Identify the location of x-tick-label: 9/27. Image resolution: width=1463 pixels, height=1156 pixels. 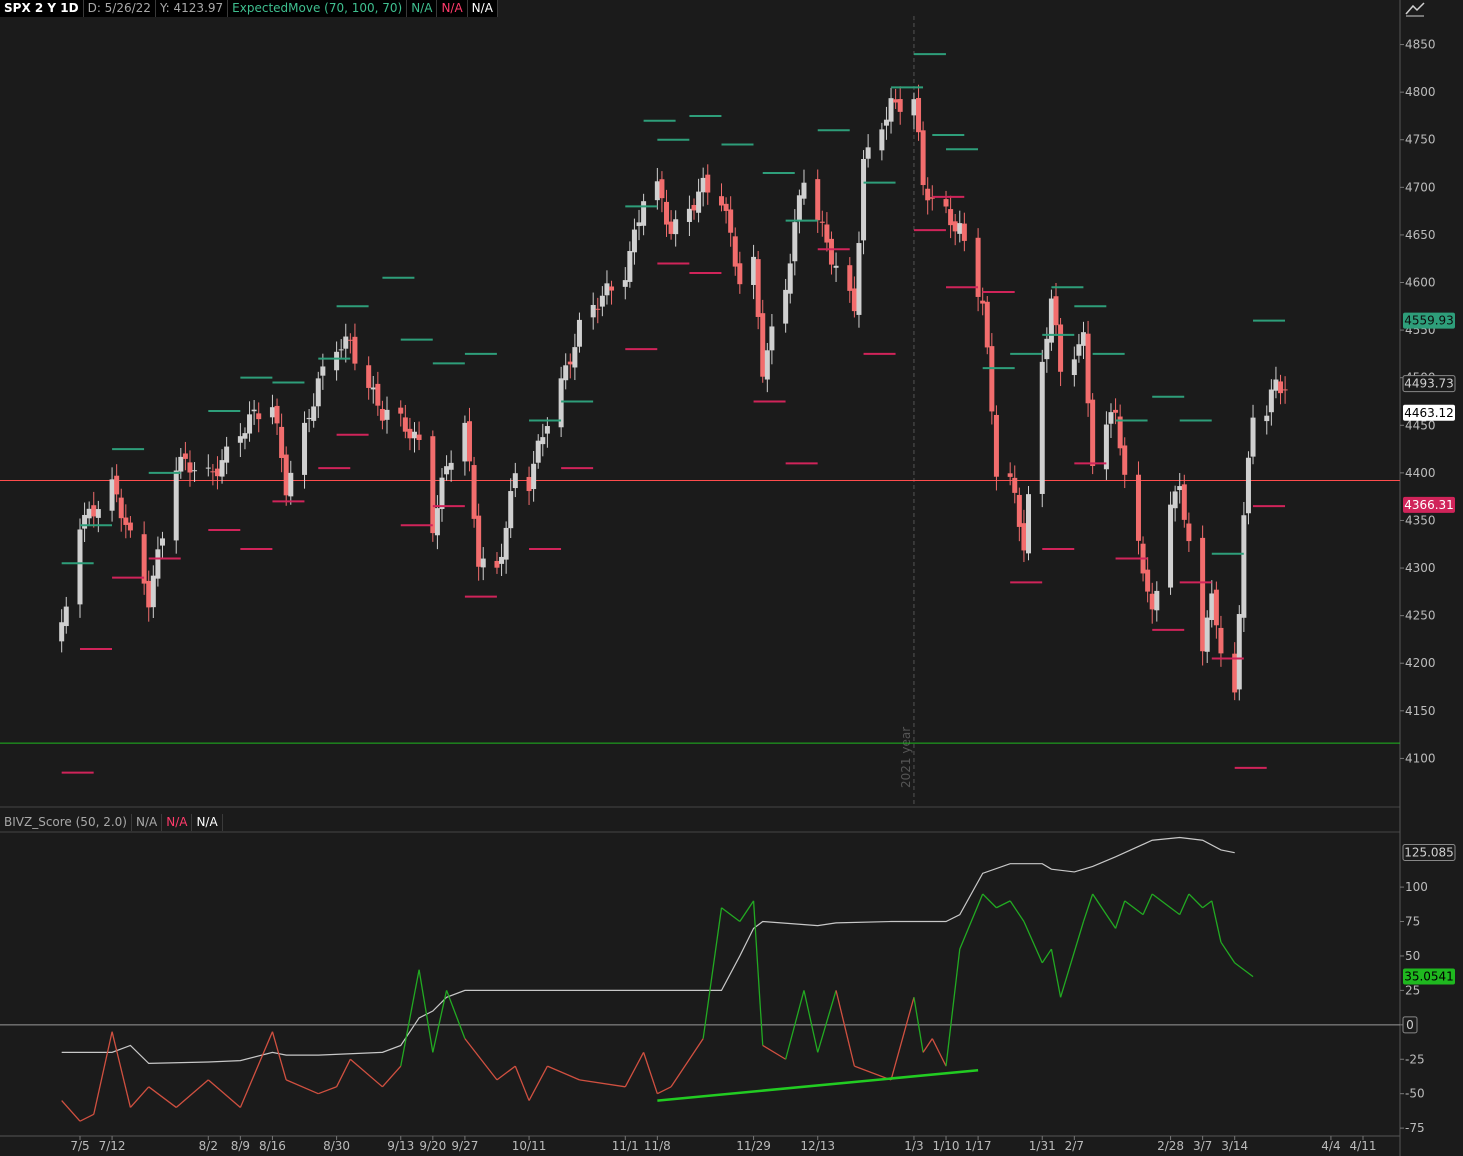
(464, 1146).